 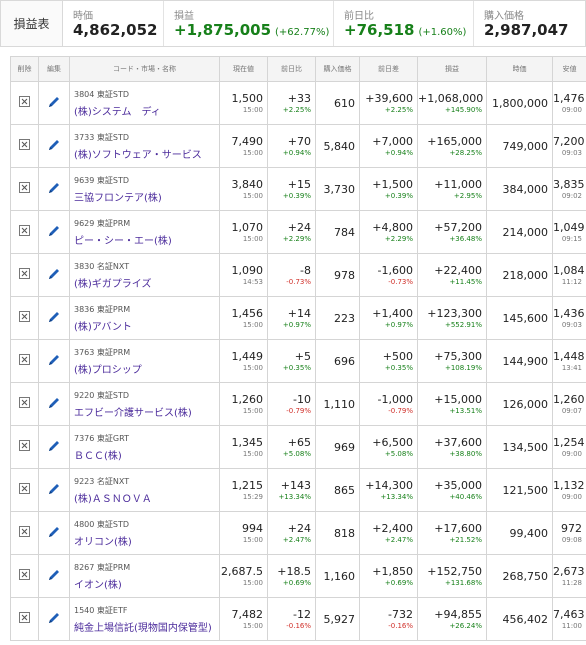 What do you see at coordinates (519, 619) in the screenshot?
I see `value-cell: 456,402` at bounding box center [519, 619].